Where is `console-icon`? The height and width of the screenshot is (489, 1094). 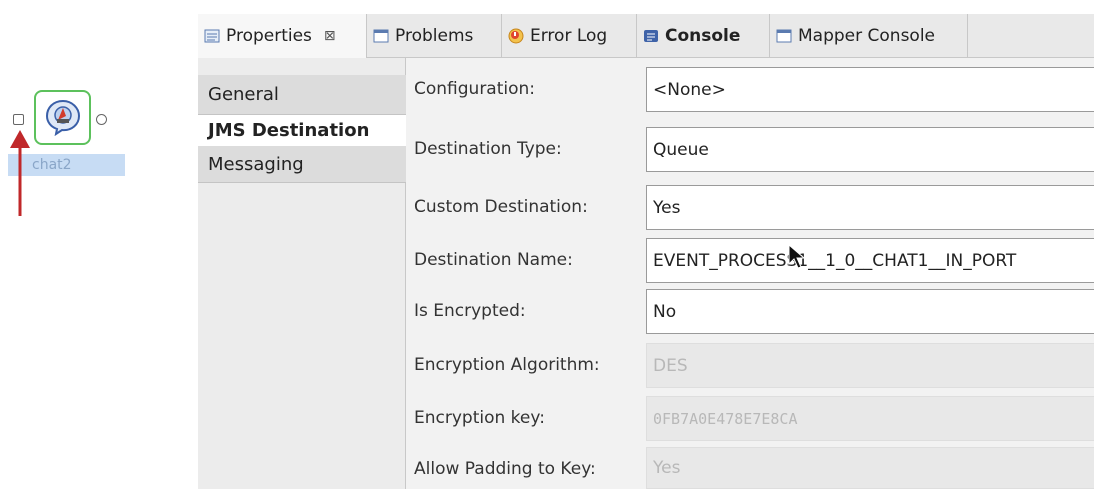
console-icon is located at coordinates (651, 36).